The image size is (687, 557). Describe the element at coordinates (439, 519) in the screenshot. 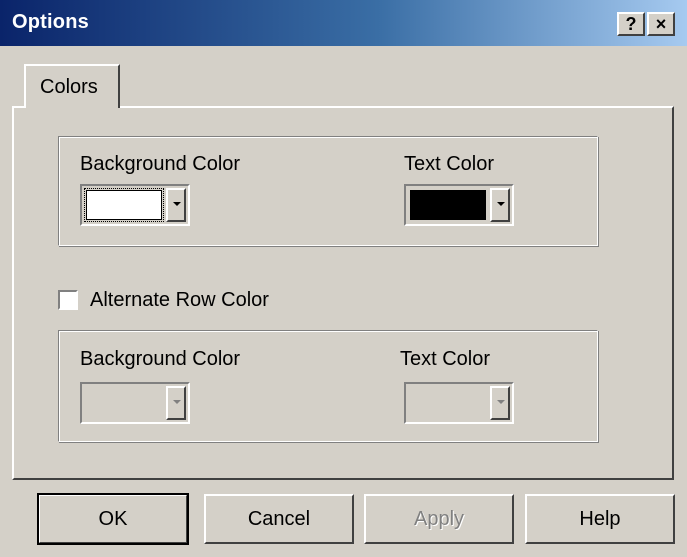

I see `apply-button: Apply` at that location.